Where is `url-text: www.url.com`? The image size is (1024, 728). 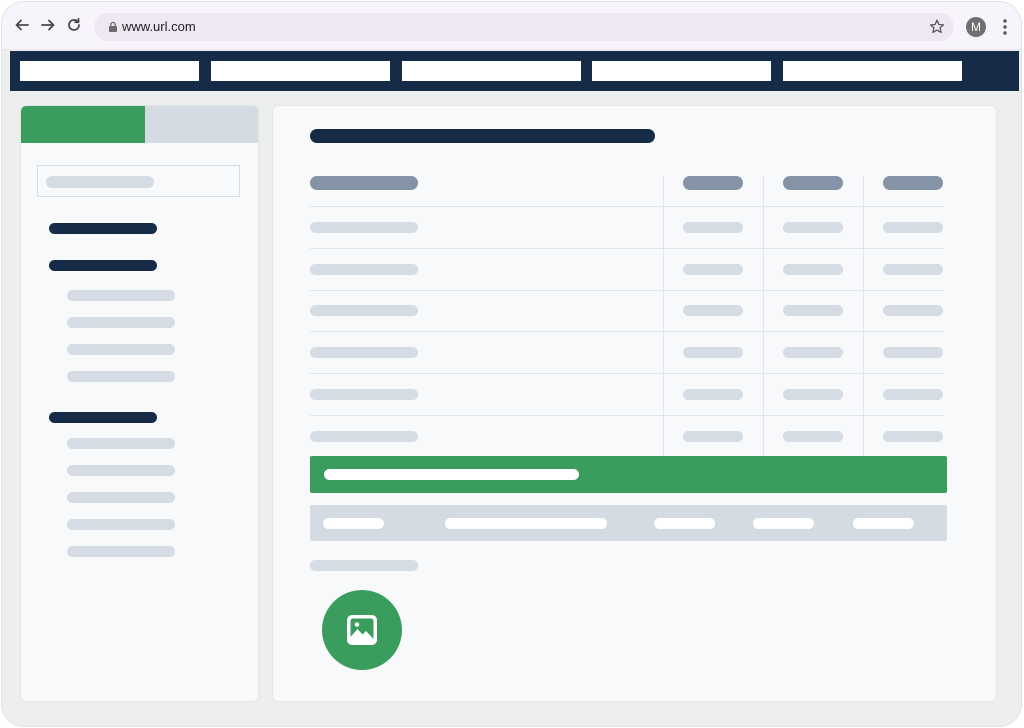
url-text: www.url.com is located at coordinates (159, 26).